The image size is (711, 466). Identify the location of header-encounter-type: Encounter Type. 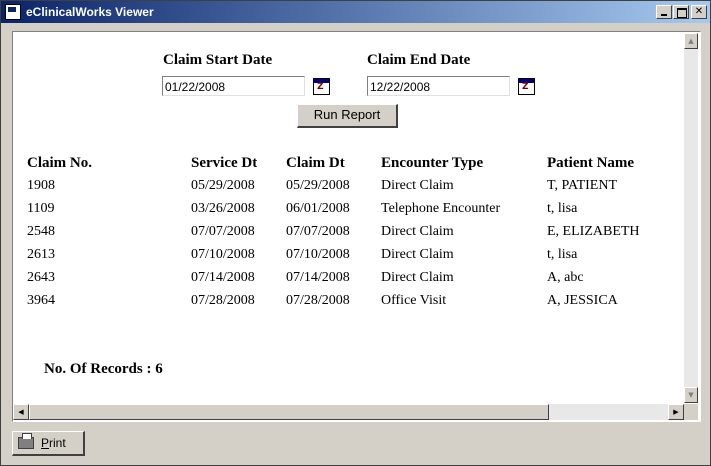
(432, 162).